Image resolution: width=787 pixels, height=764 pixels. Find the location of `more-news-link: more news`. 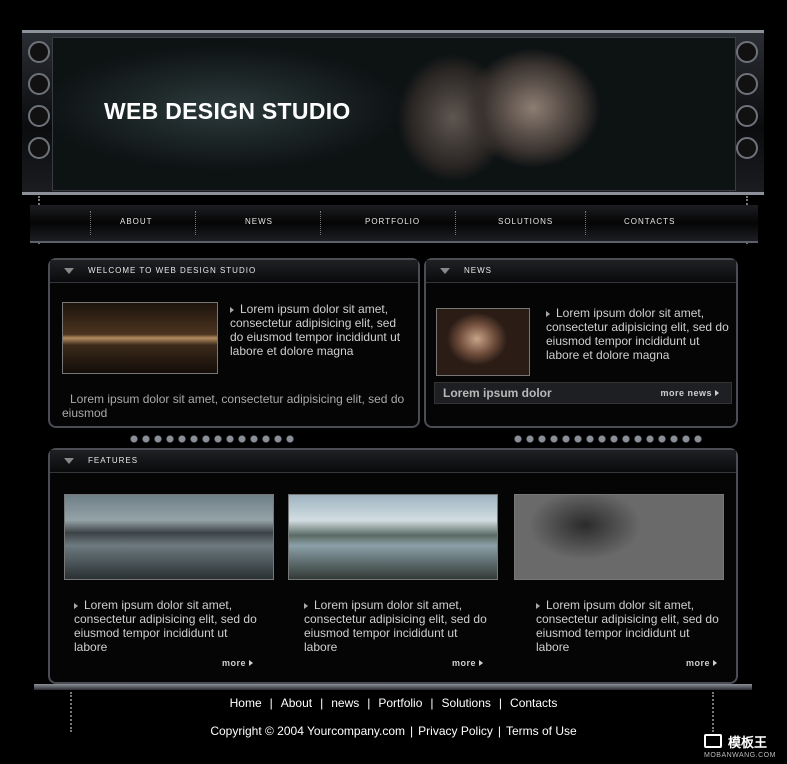

more-news-link: more news is located at coordinates (689, 393).